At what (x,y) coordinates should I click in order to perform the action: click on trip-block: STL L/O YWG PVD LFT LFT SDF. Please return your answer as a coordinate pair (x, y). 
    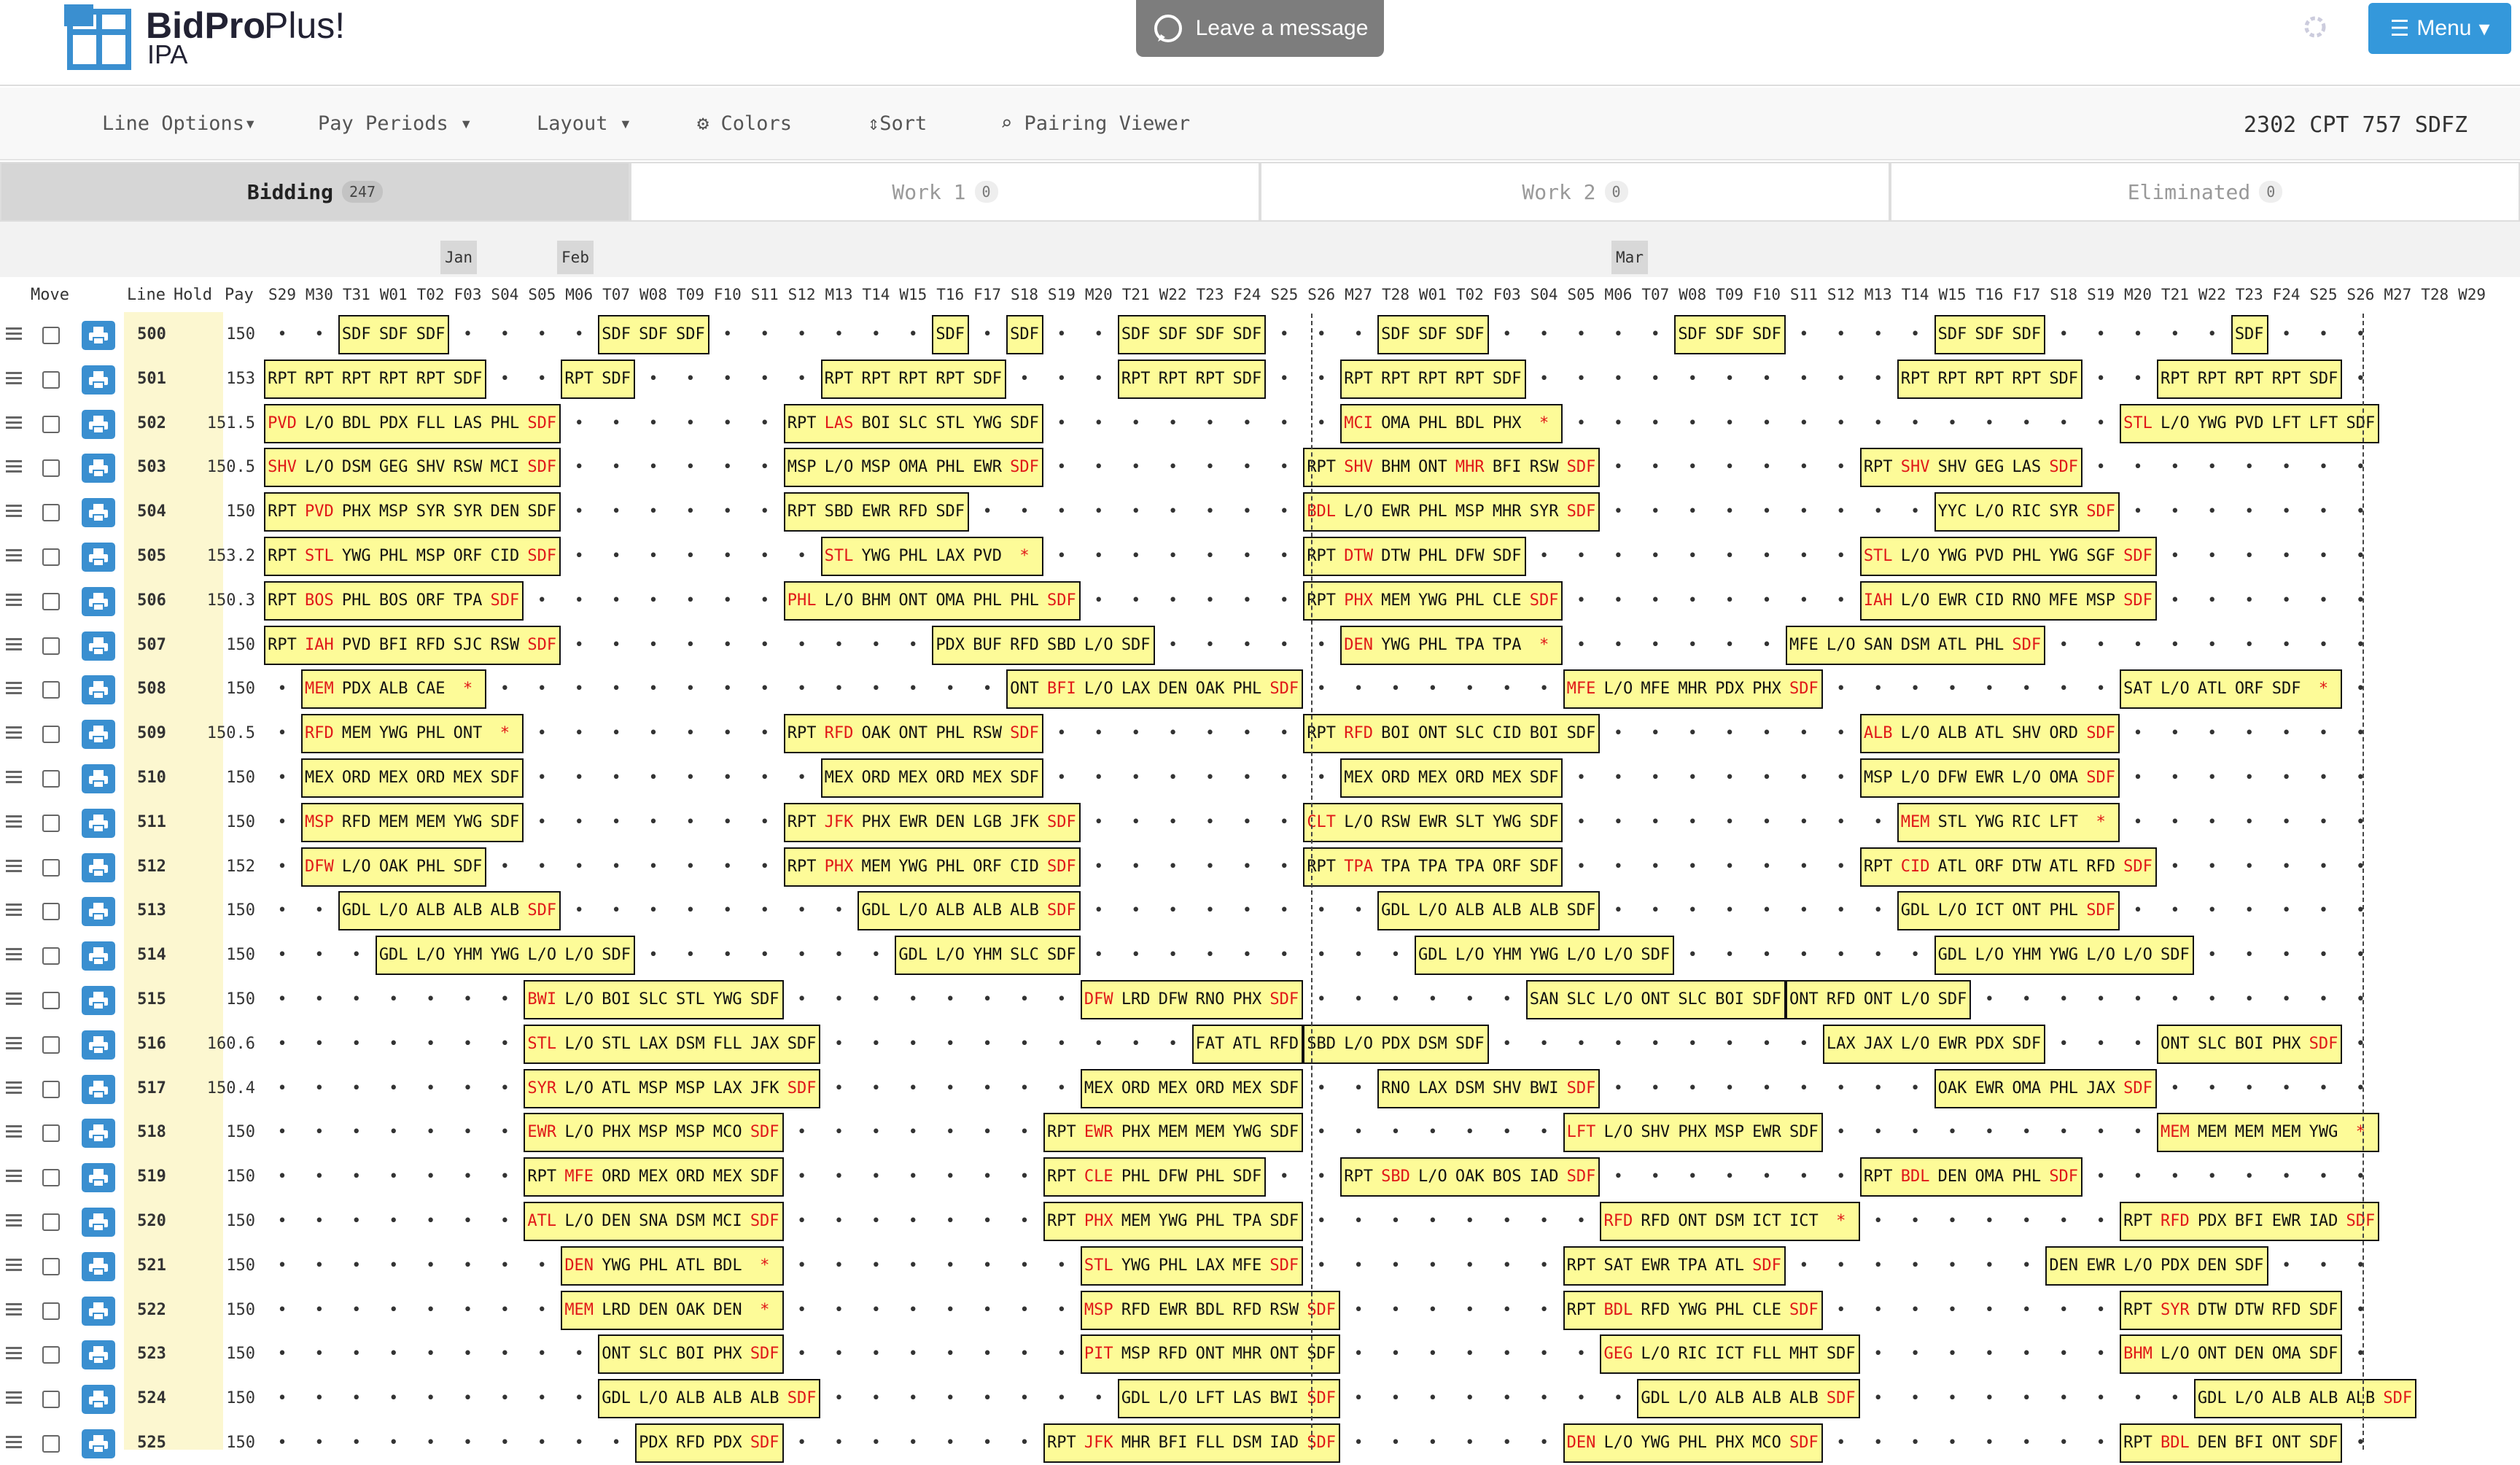
    Looking at the image, I should click on (2250, 423).